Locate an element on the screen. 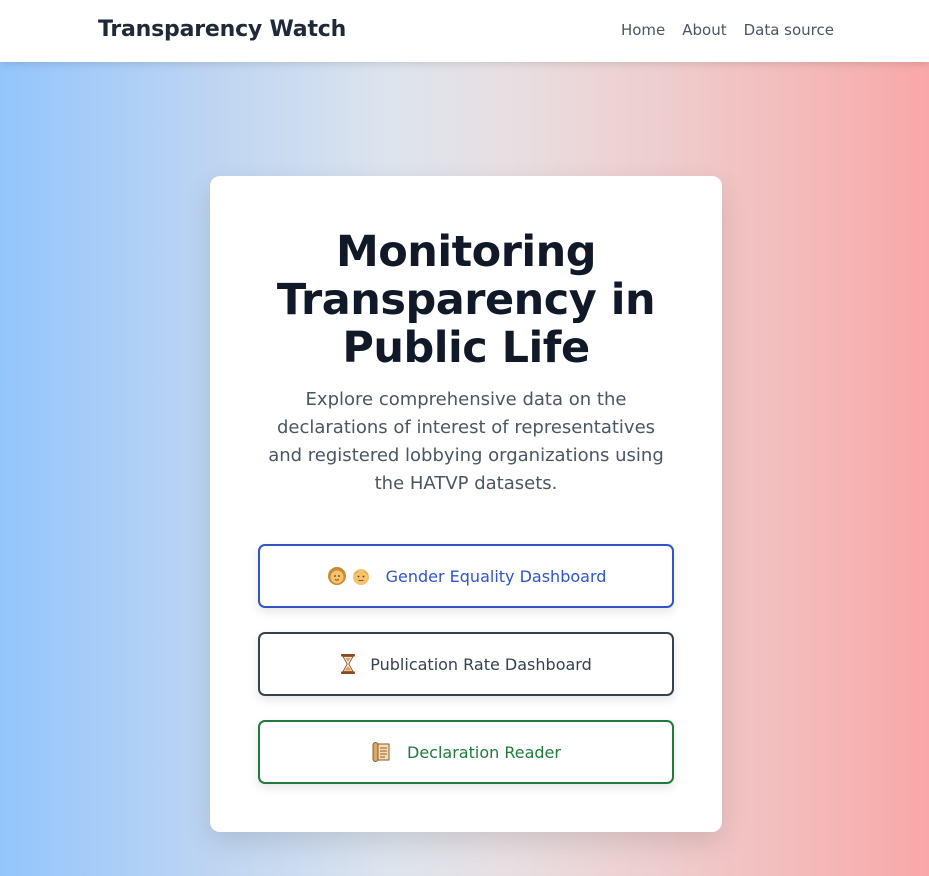  gender-equality-dashboard-label: Gender Equality Dashboard is located at coordinates (496, 576).